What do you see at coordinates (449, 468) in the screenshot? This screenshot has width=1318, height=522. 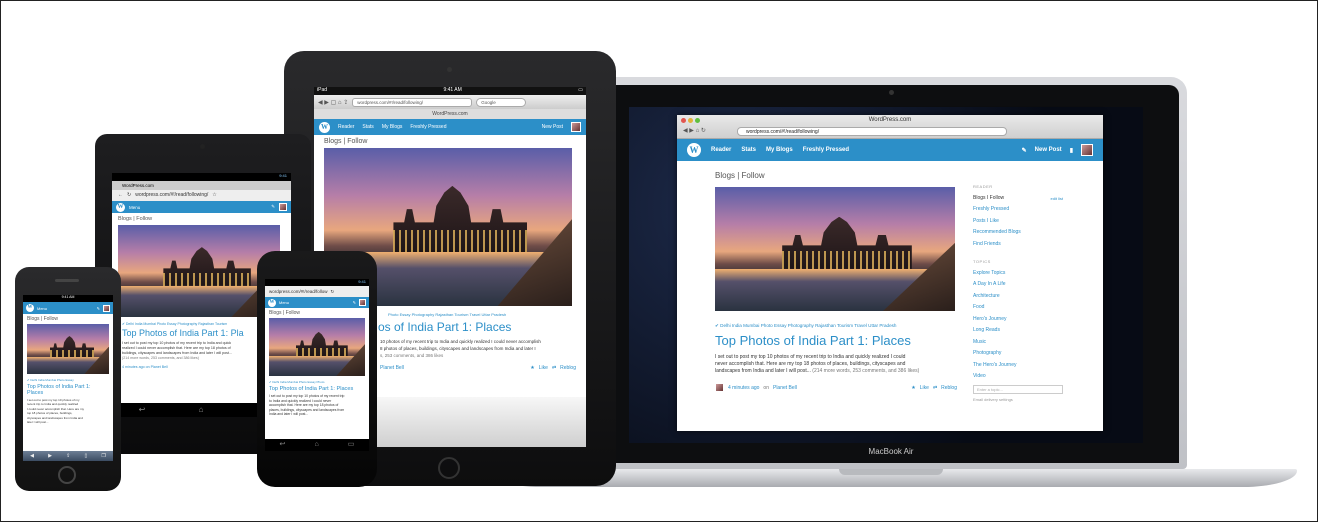 I see `ipad-home-button` at bounding box center [449, 468].